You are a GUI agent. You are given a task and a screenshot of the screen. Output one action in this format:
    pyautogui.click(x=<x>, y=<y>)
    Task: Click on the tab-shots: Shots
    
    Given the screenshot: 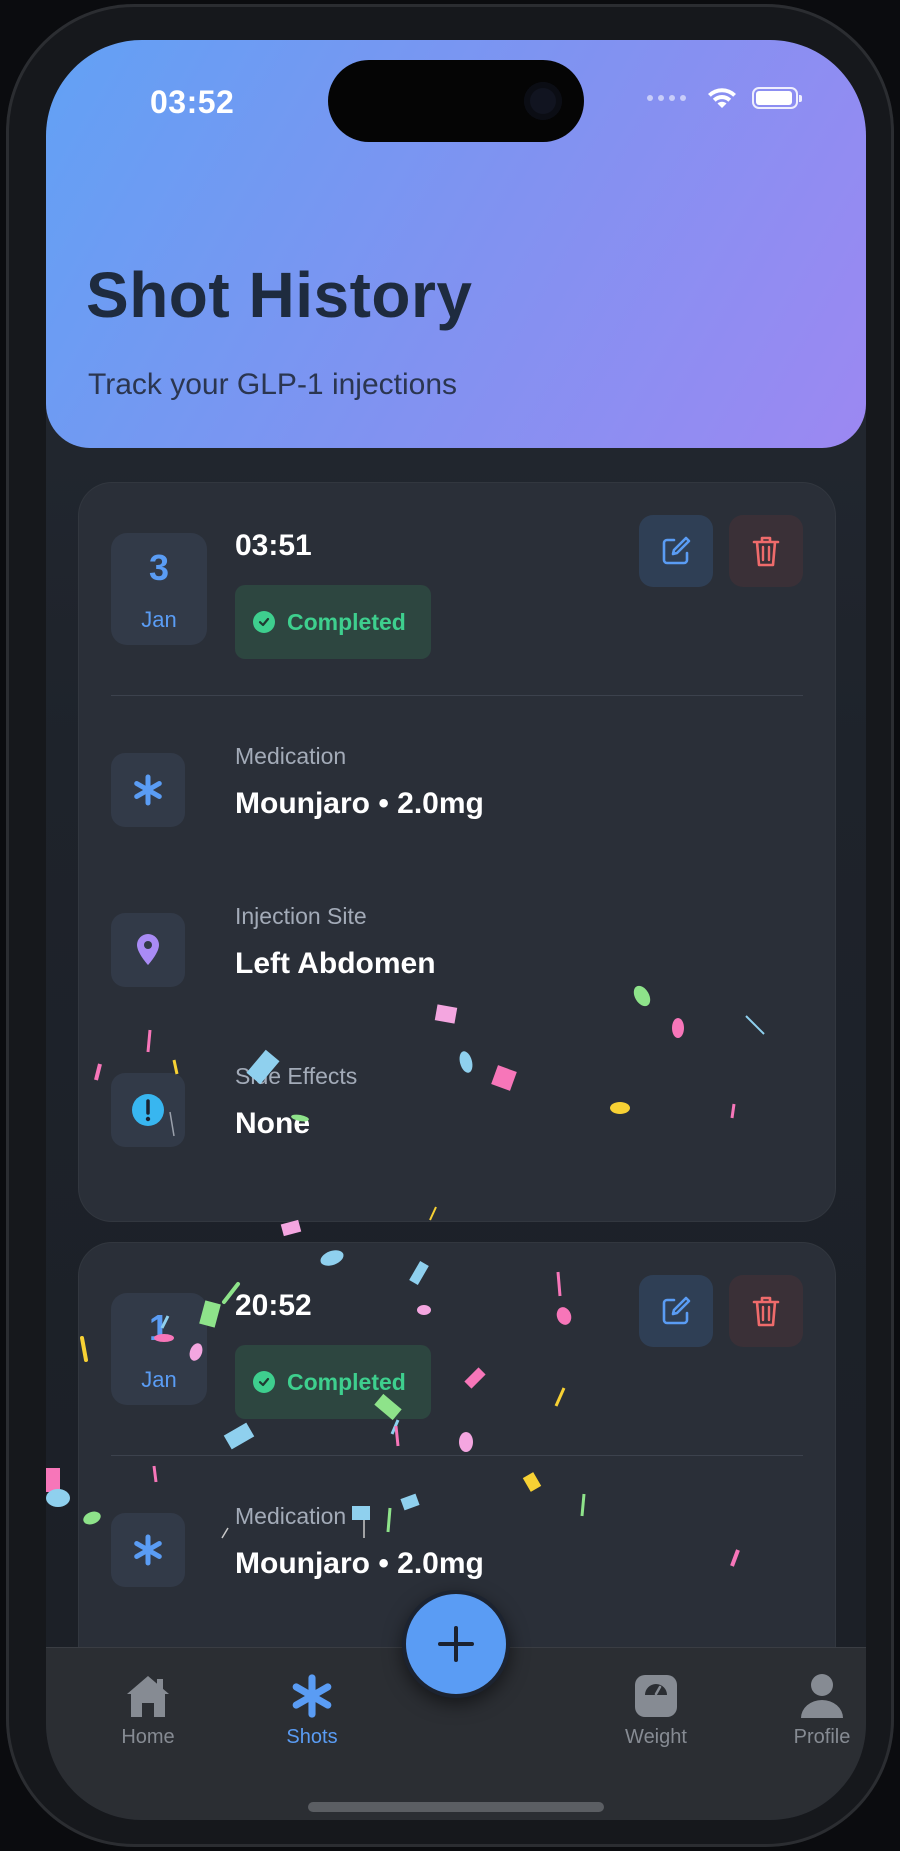 What is the action you would take?
    pyautogui.click(x=312, y=1709)
    